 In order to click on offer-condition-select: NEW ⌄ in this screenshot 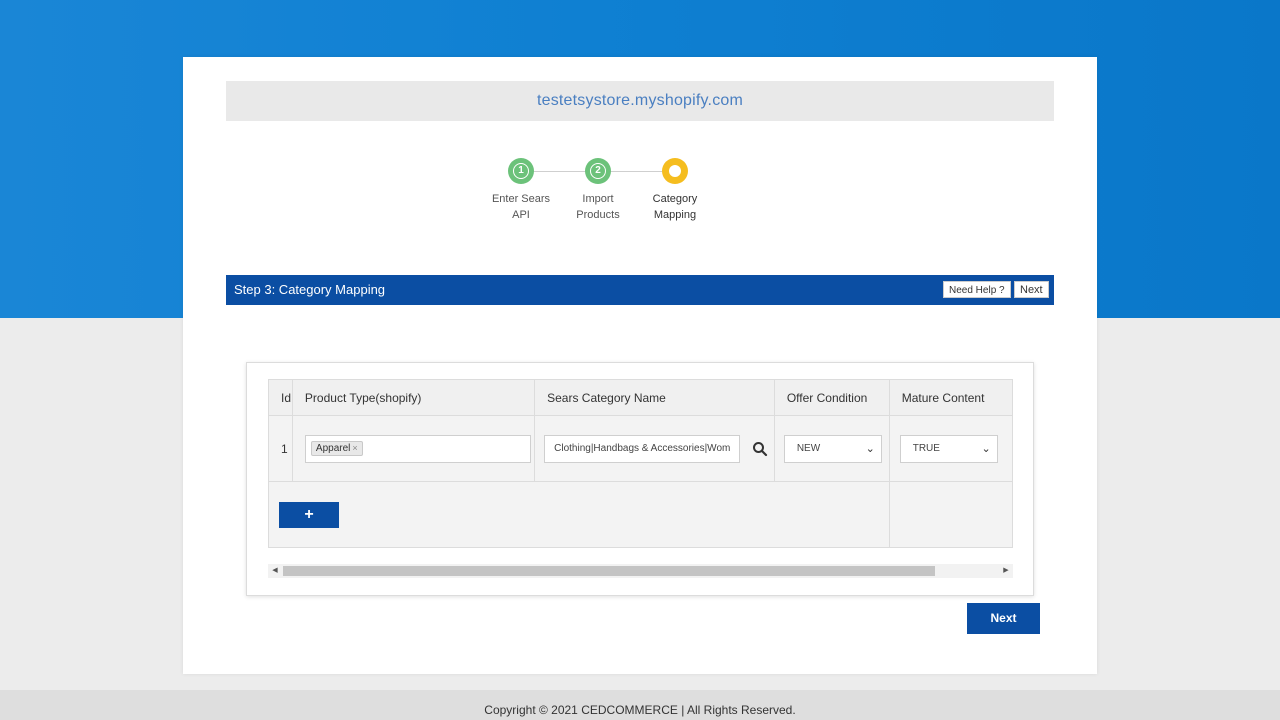, I will do `click(832, 448)`.